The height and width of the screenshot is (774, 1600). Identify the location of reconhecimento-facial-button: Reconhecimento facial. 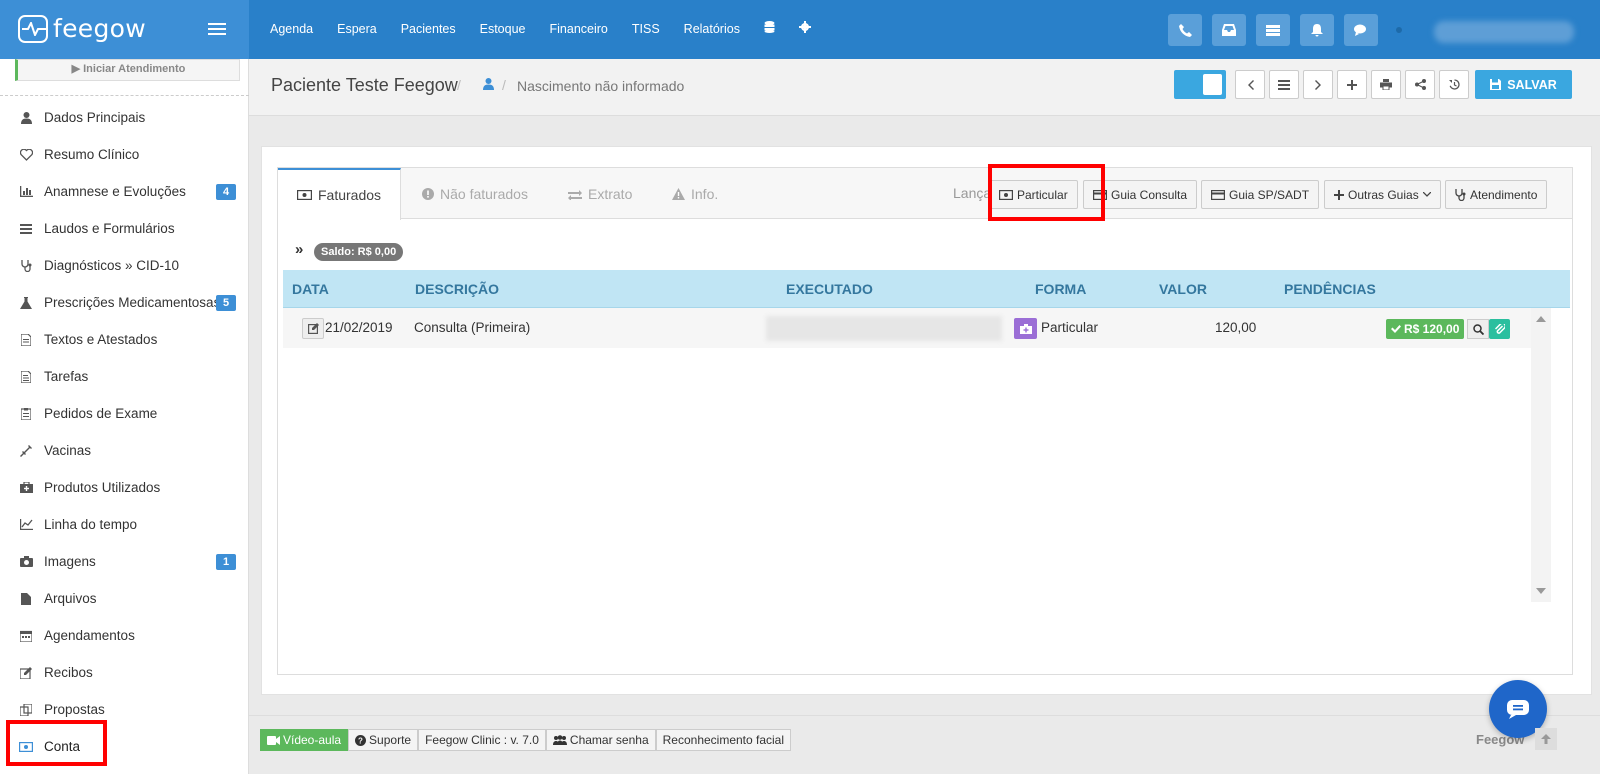
(723, 740).